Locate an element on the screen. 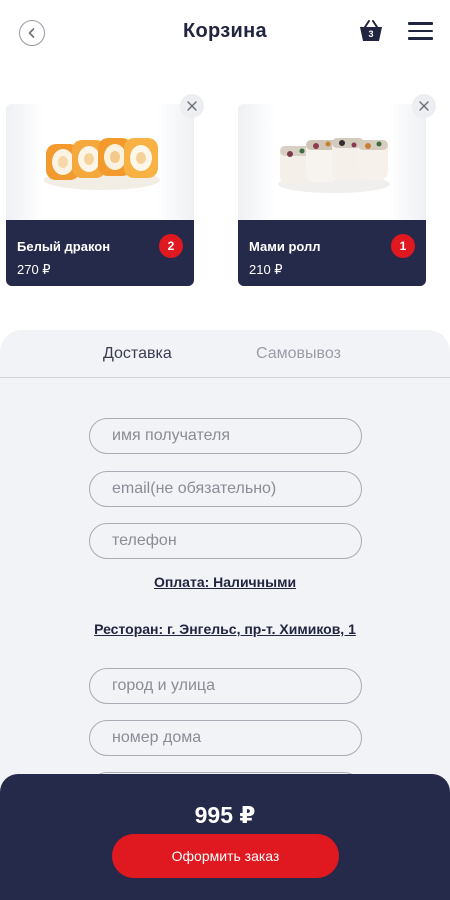  cart-item-name: Белый дракон is located at coordinates (64, 246).